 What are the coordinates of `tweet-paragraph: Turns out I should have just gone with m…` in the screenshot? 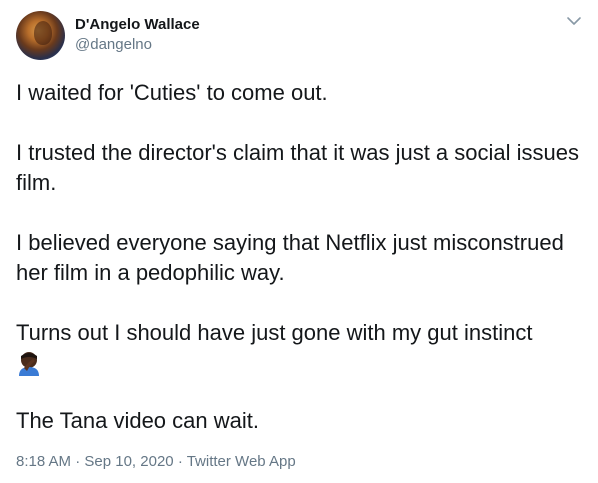 It's located at (274, 332).